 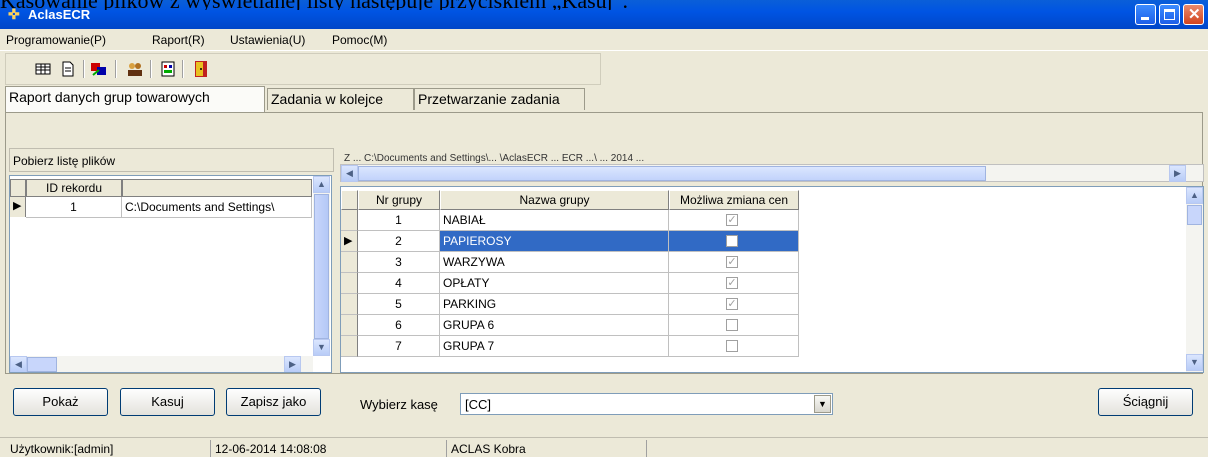 I want to click on chevron-down-icon: ▼, so click(x=822, y=404).